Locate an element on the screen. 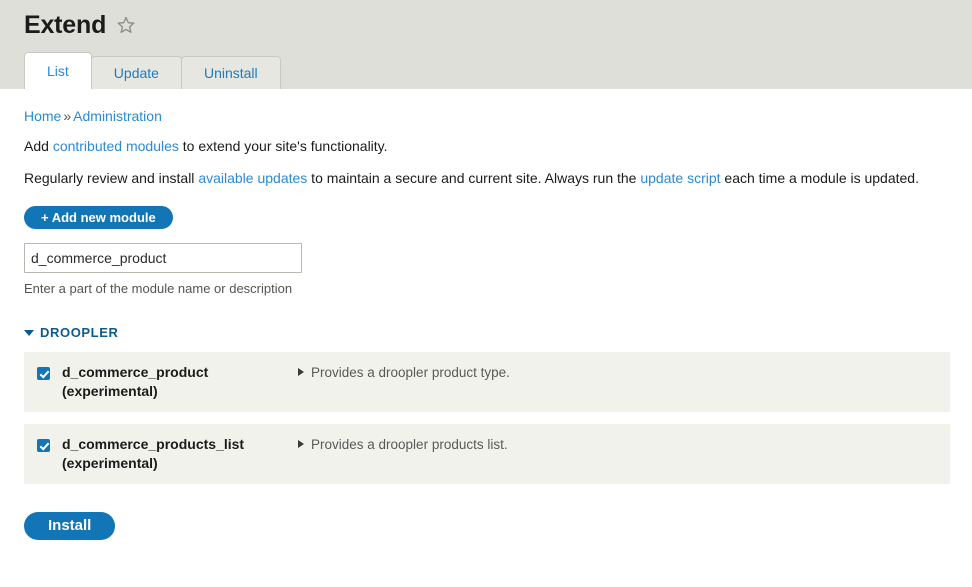 The image size is (972, 587). tab-list: List is located at coordinates (58, 70).